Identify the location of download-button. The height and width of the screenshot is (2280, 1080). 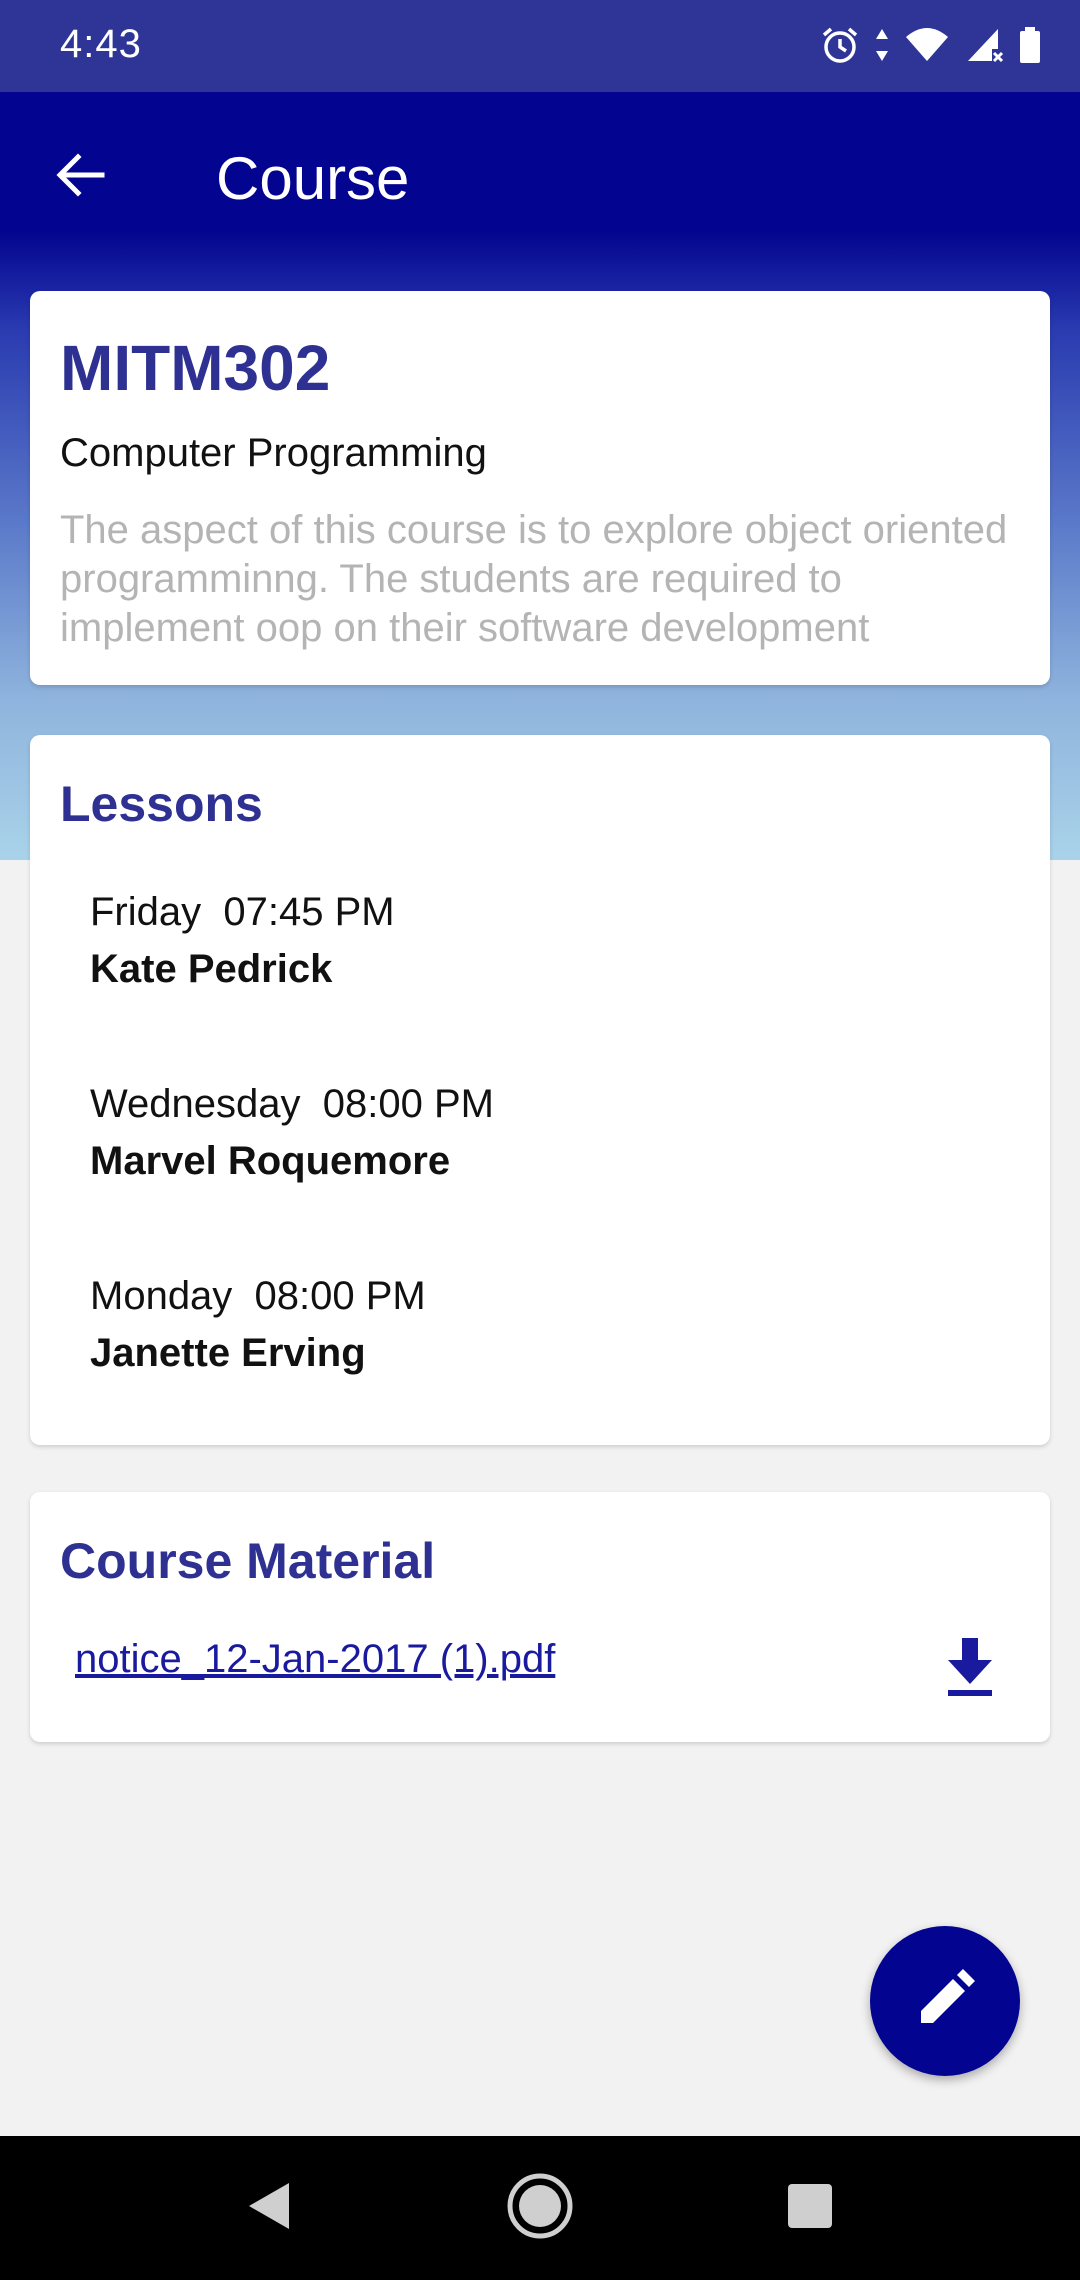
(970, 1667).